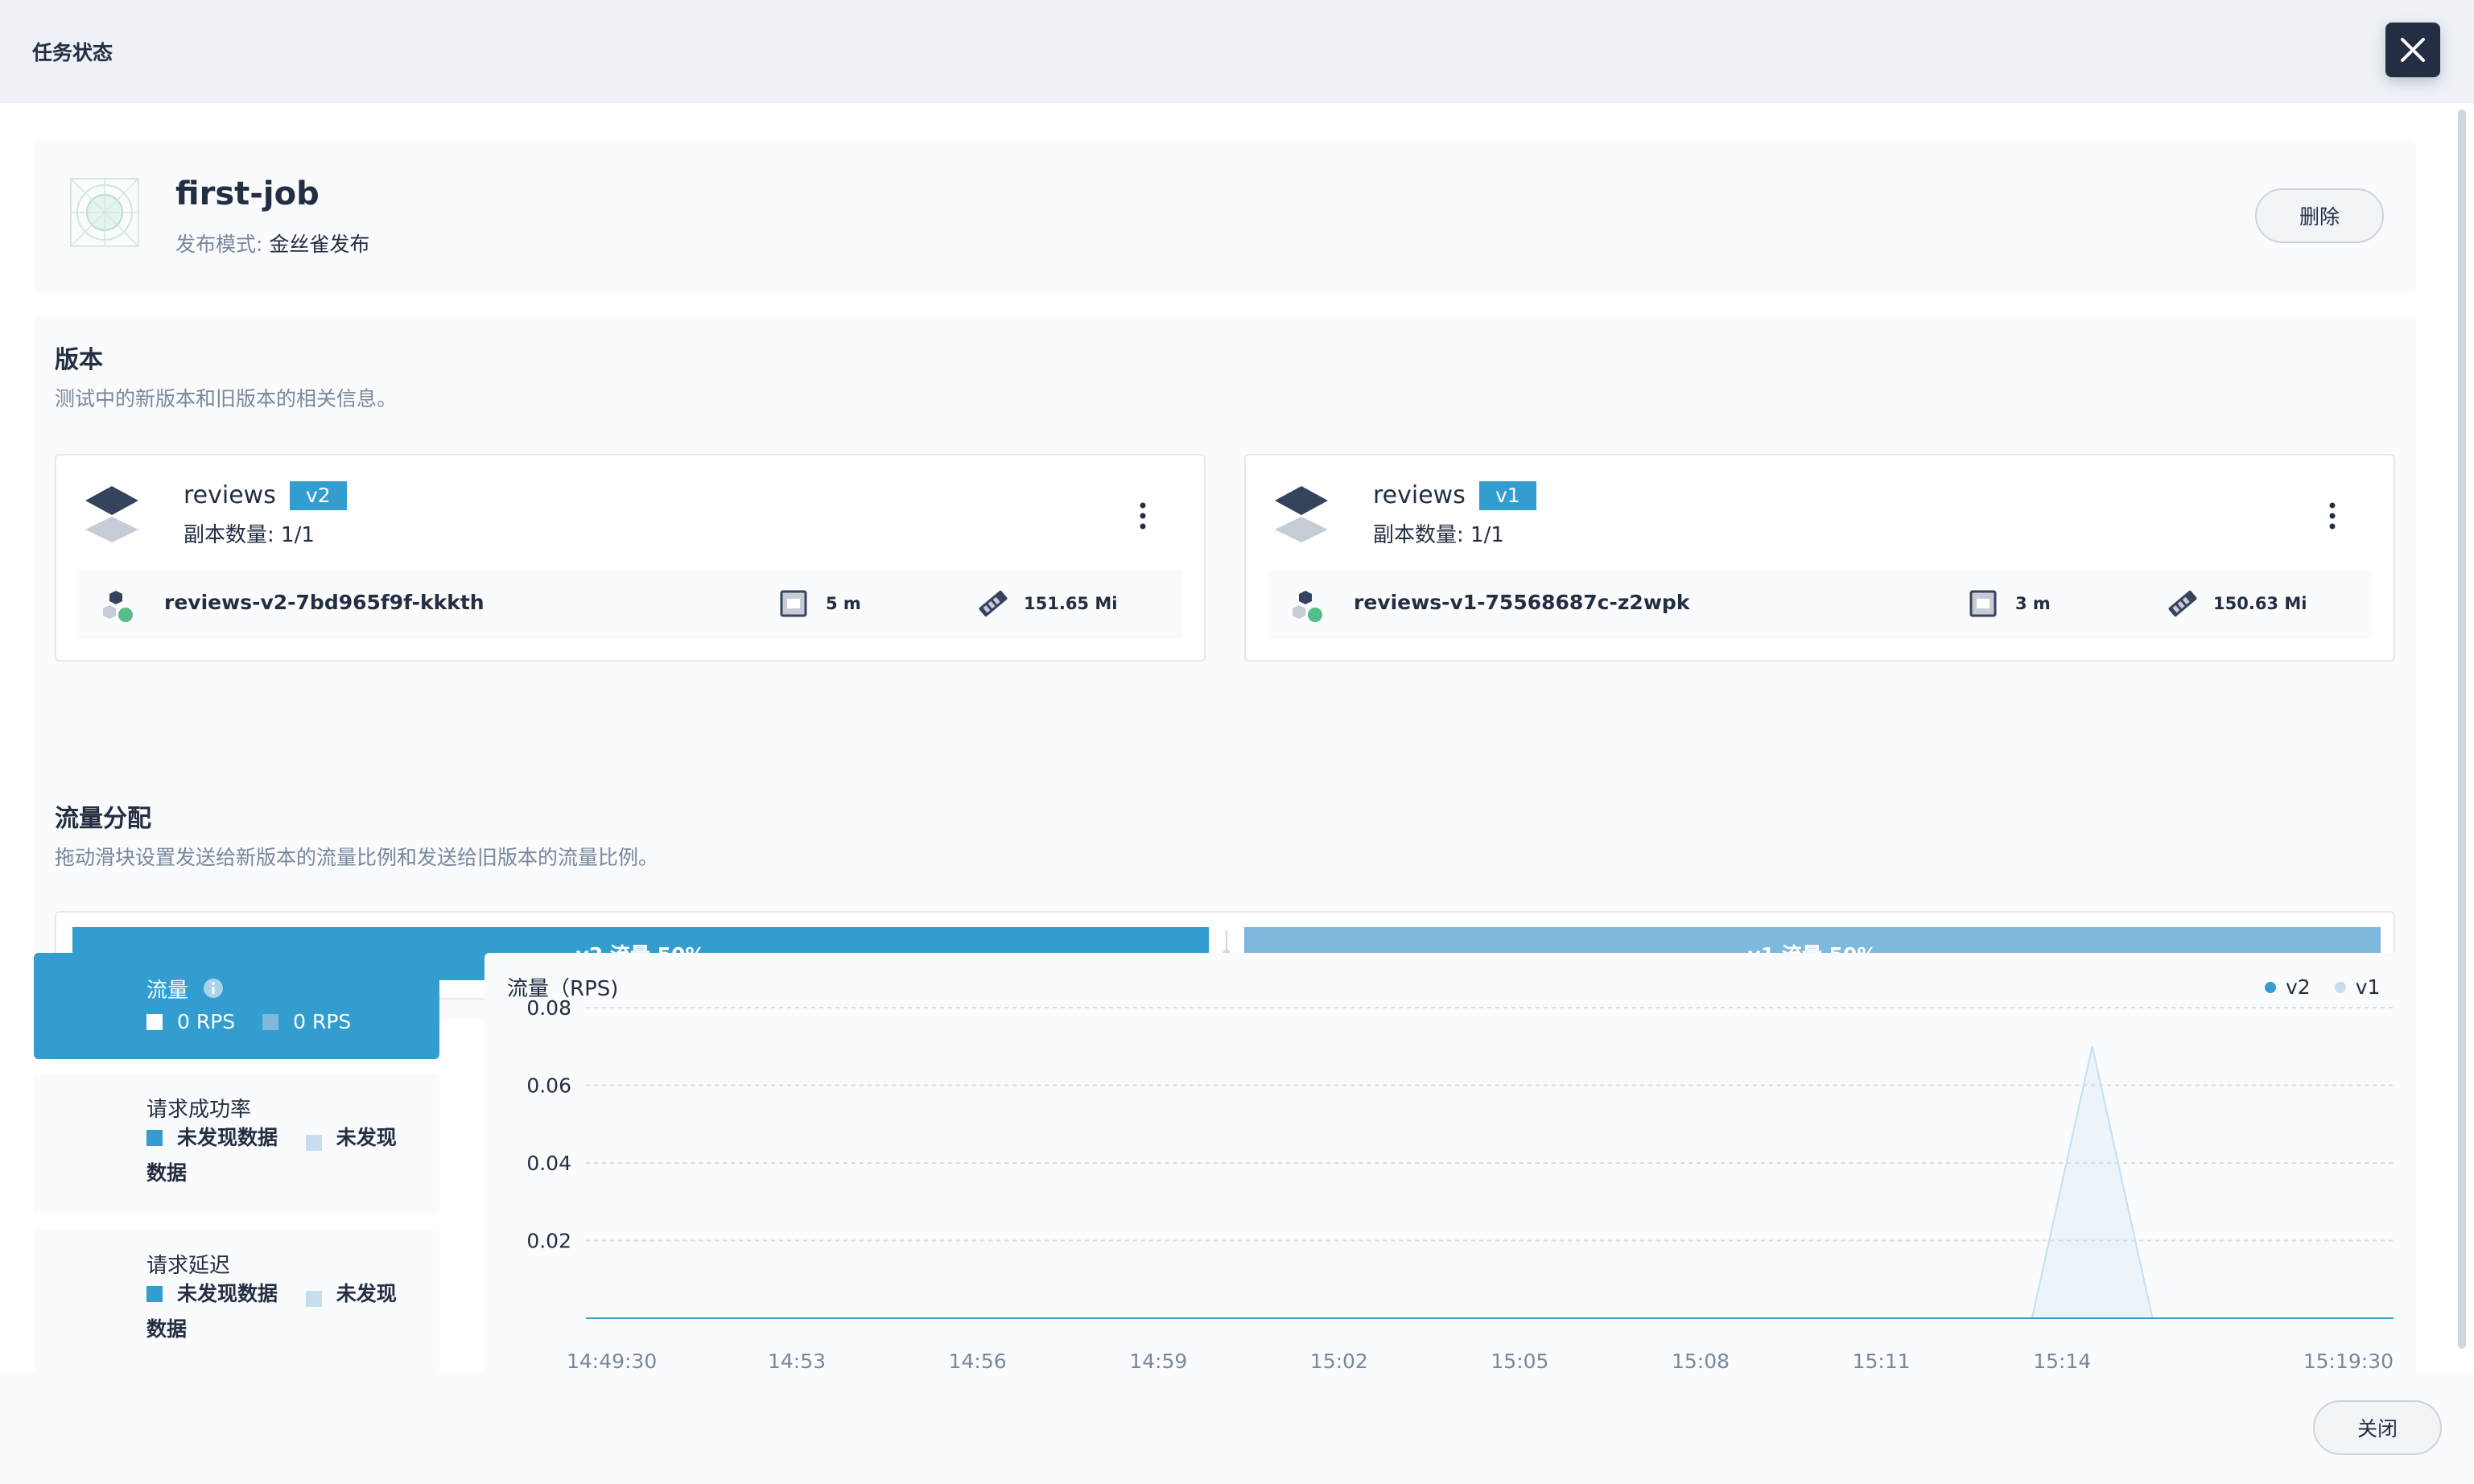 The image size is (2474, 1484). I want to click on y-tick-label: 0.02, so click(548, 1242).